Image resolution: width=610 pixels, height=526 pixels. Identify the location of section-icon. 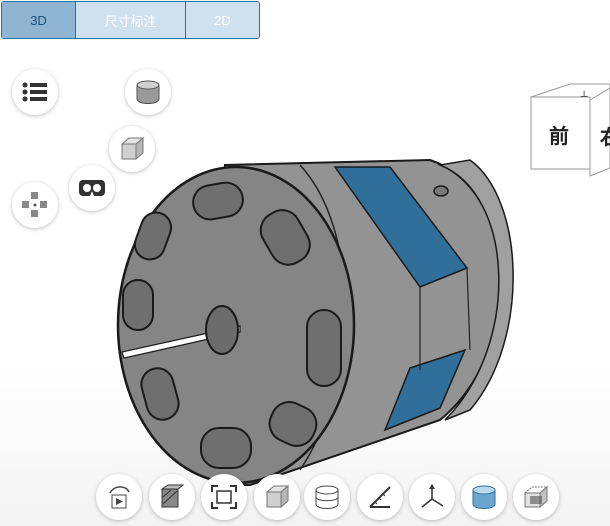
(172, 496).